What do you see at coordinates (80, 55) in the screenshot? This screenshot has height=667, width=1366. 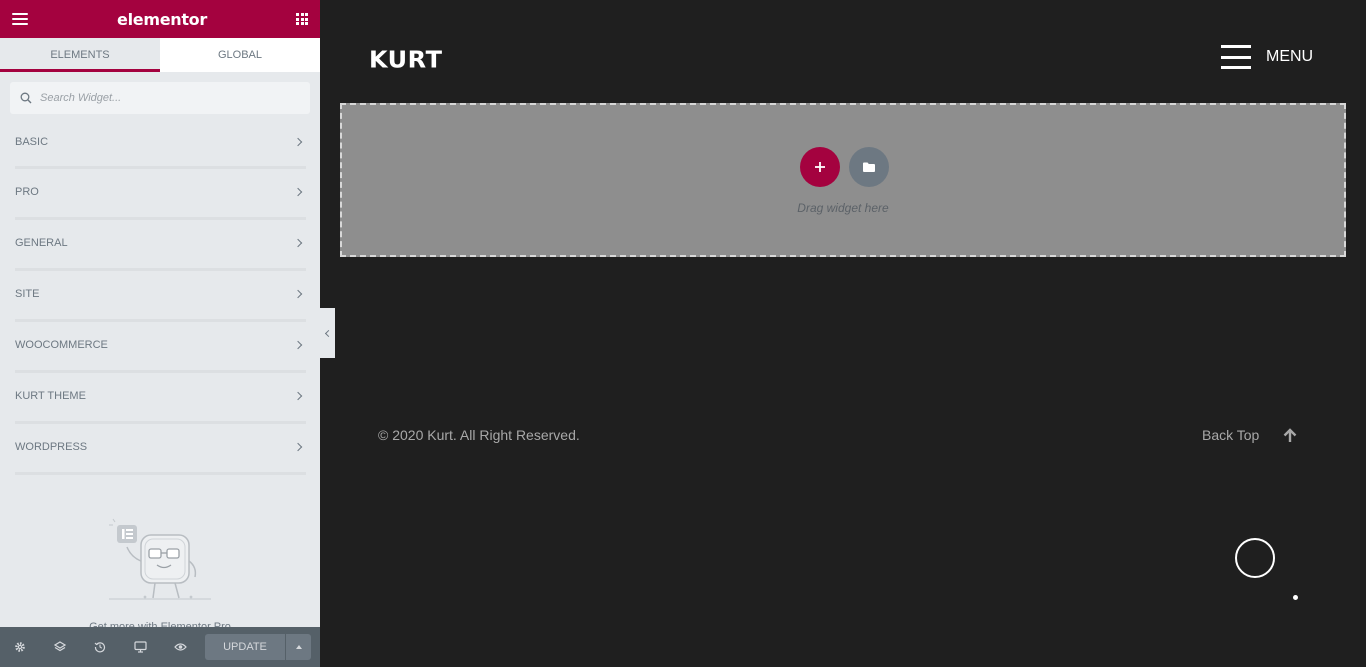 I see `tab-elements: ELEMENTS` at bounding box center [80, 55].